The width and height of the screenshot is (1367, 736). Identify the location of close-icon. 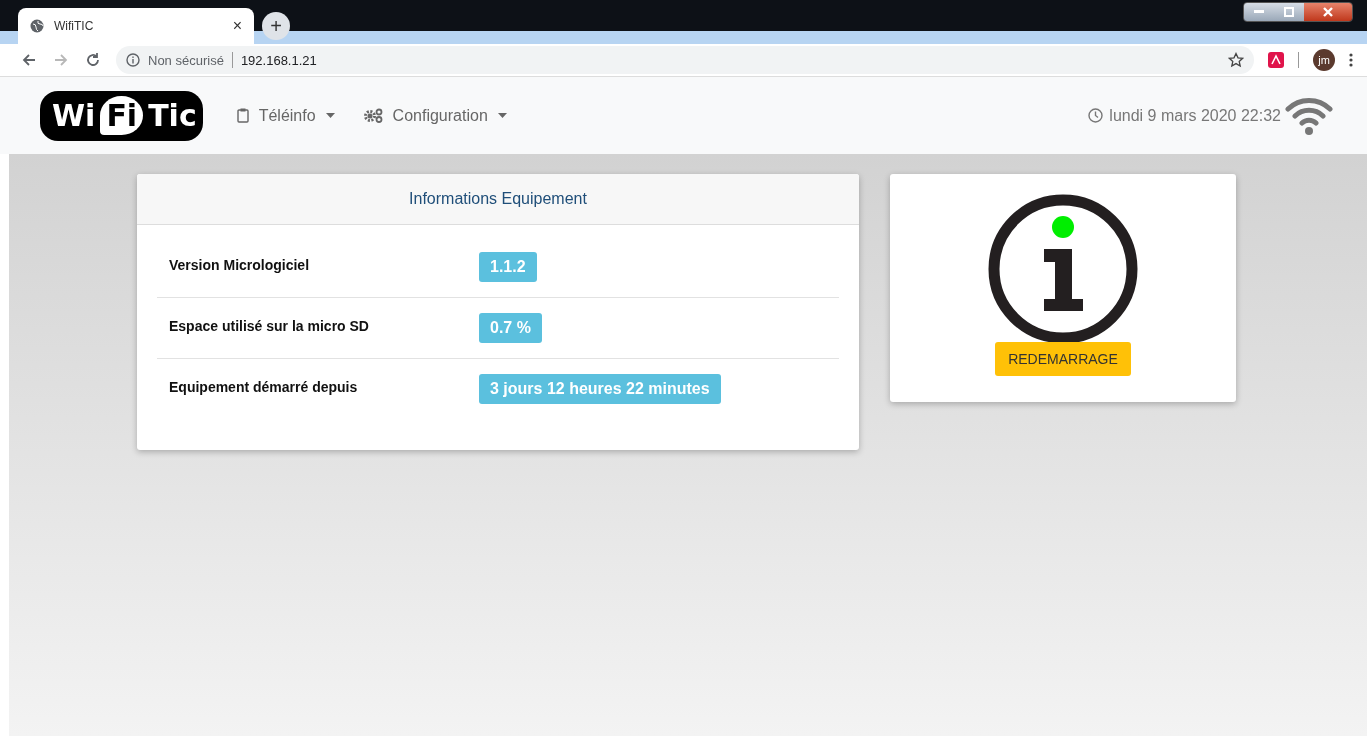
(1328, 12).